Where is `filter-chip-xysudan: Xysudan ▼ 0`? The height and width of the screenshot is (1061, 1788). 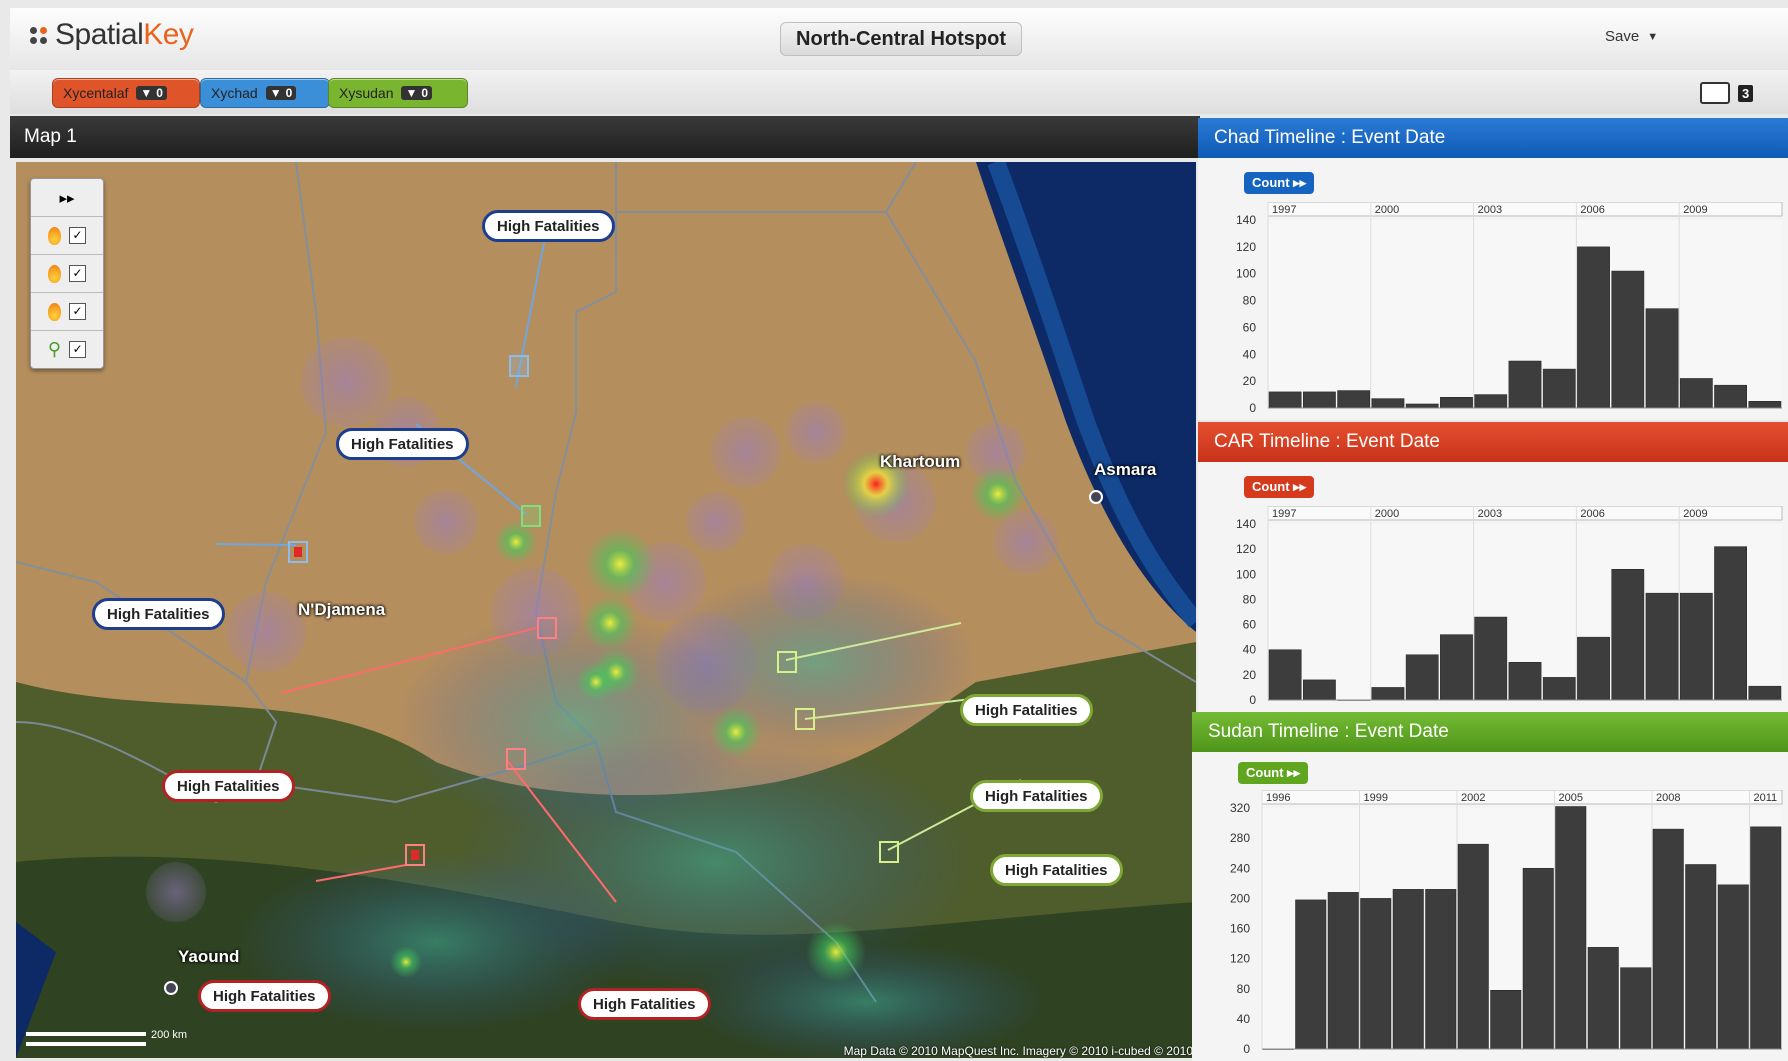
filter-chip-xysudan: Xysudan ▼ 0 is located at coordinates (398, 93).